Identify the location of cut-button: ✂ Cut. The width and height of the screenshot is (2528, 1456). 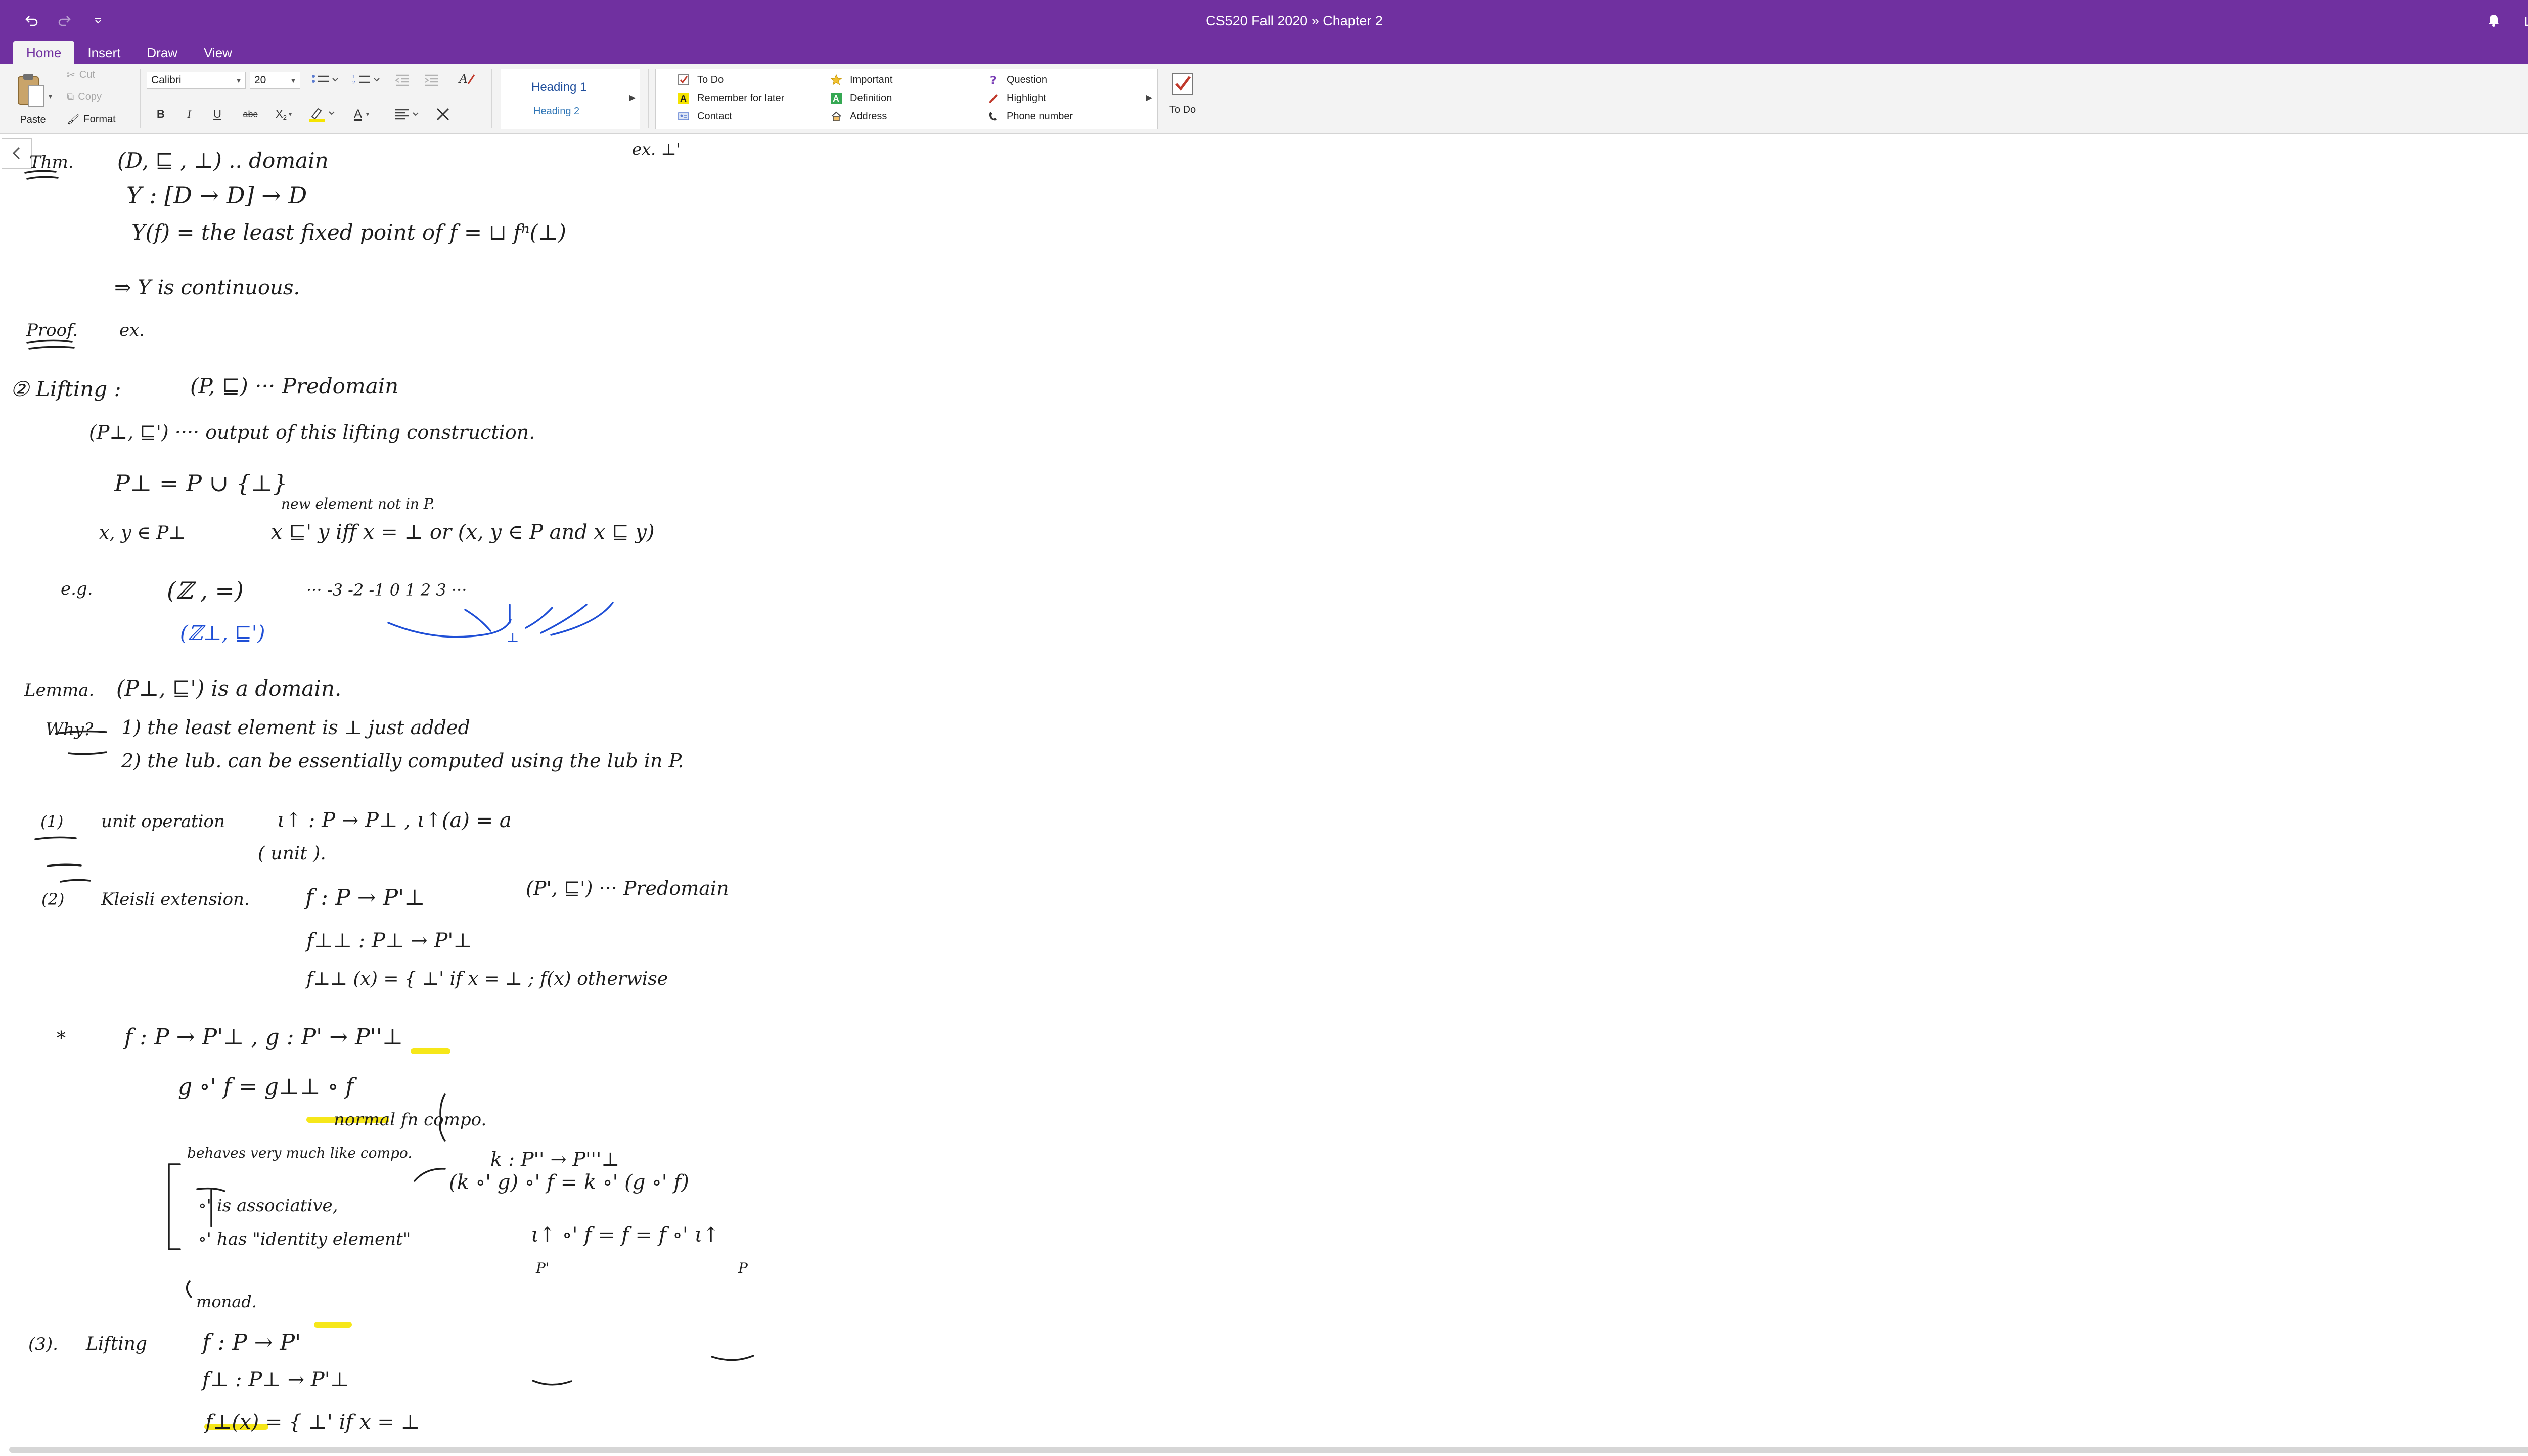
(81, 75).